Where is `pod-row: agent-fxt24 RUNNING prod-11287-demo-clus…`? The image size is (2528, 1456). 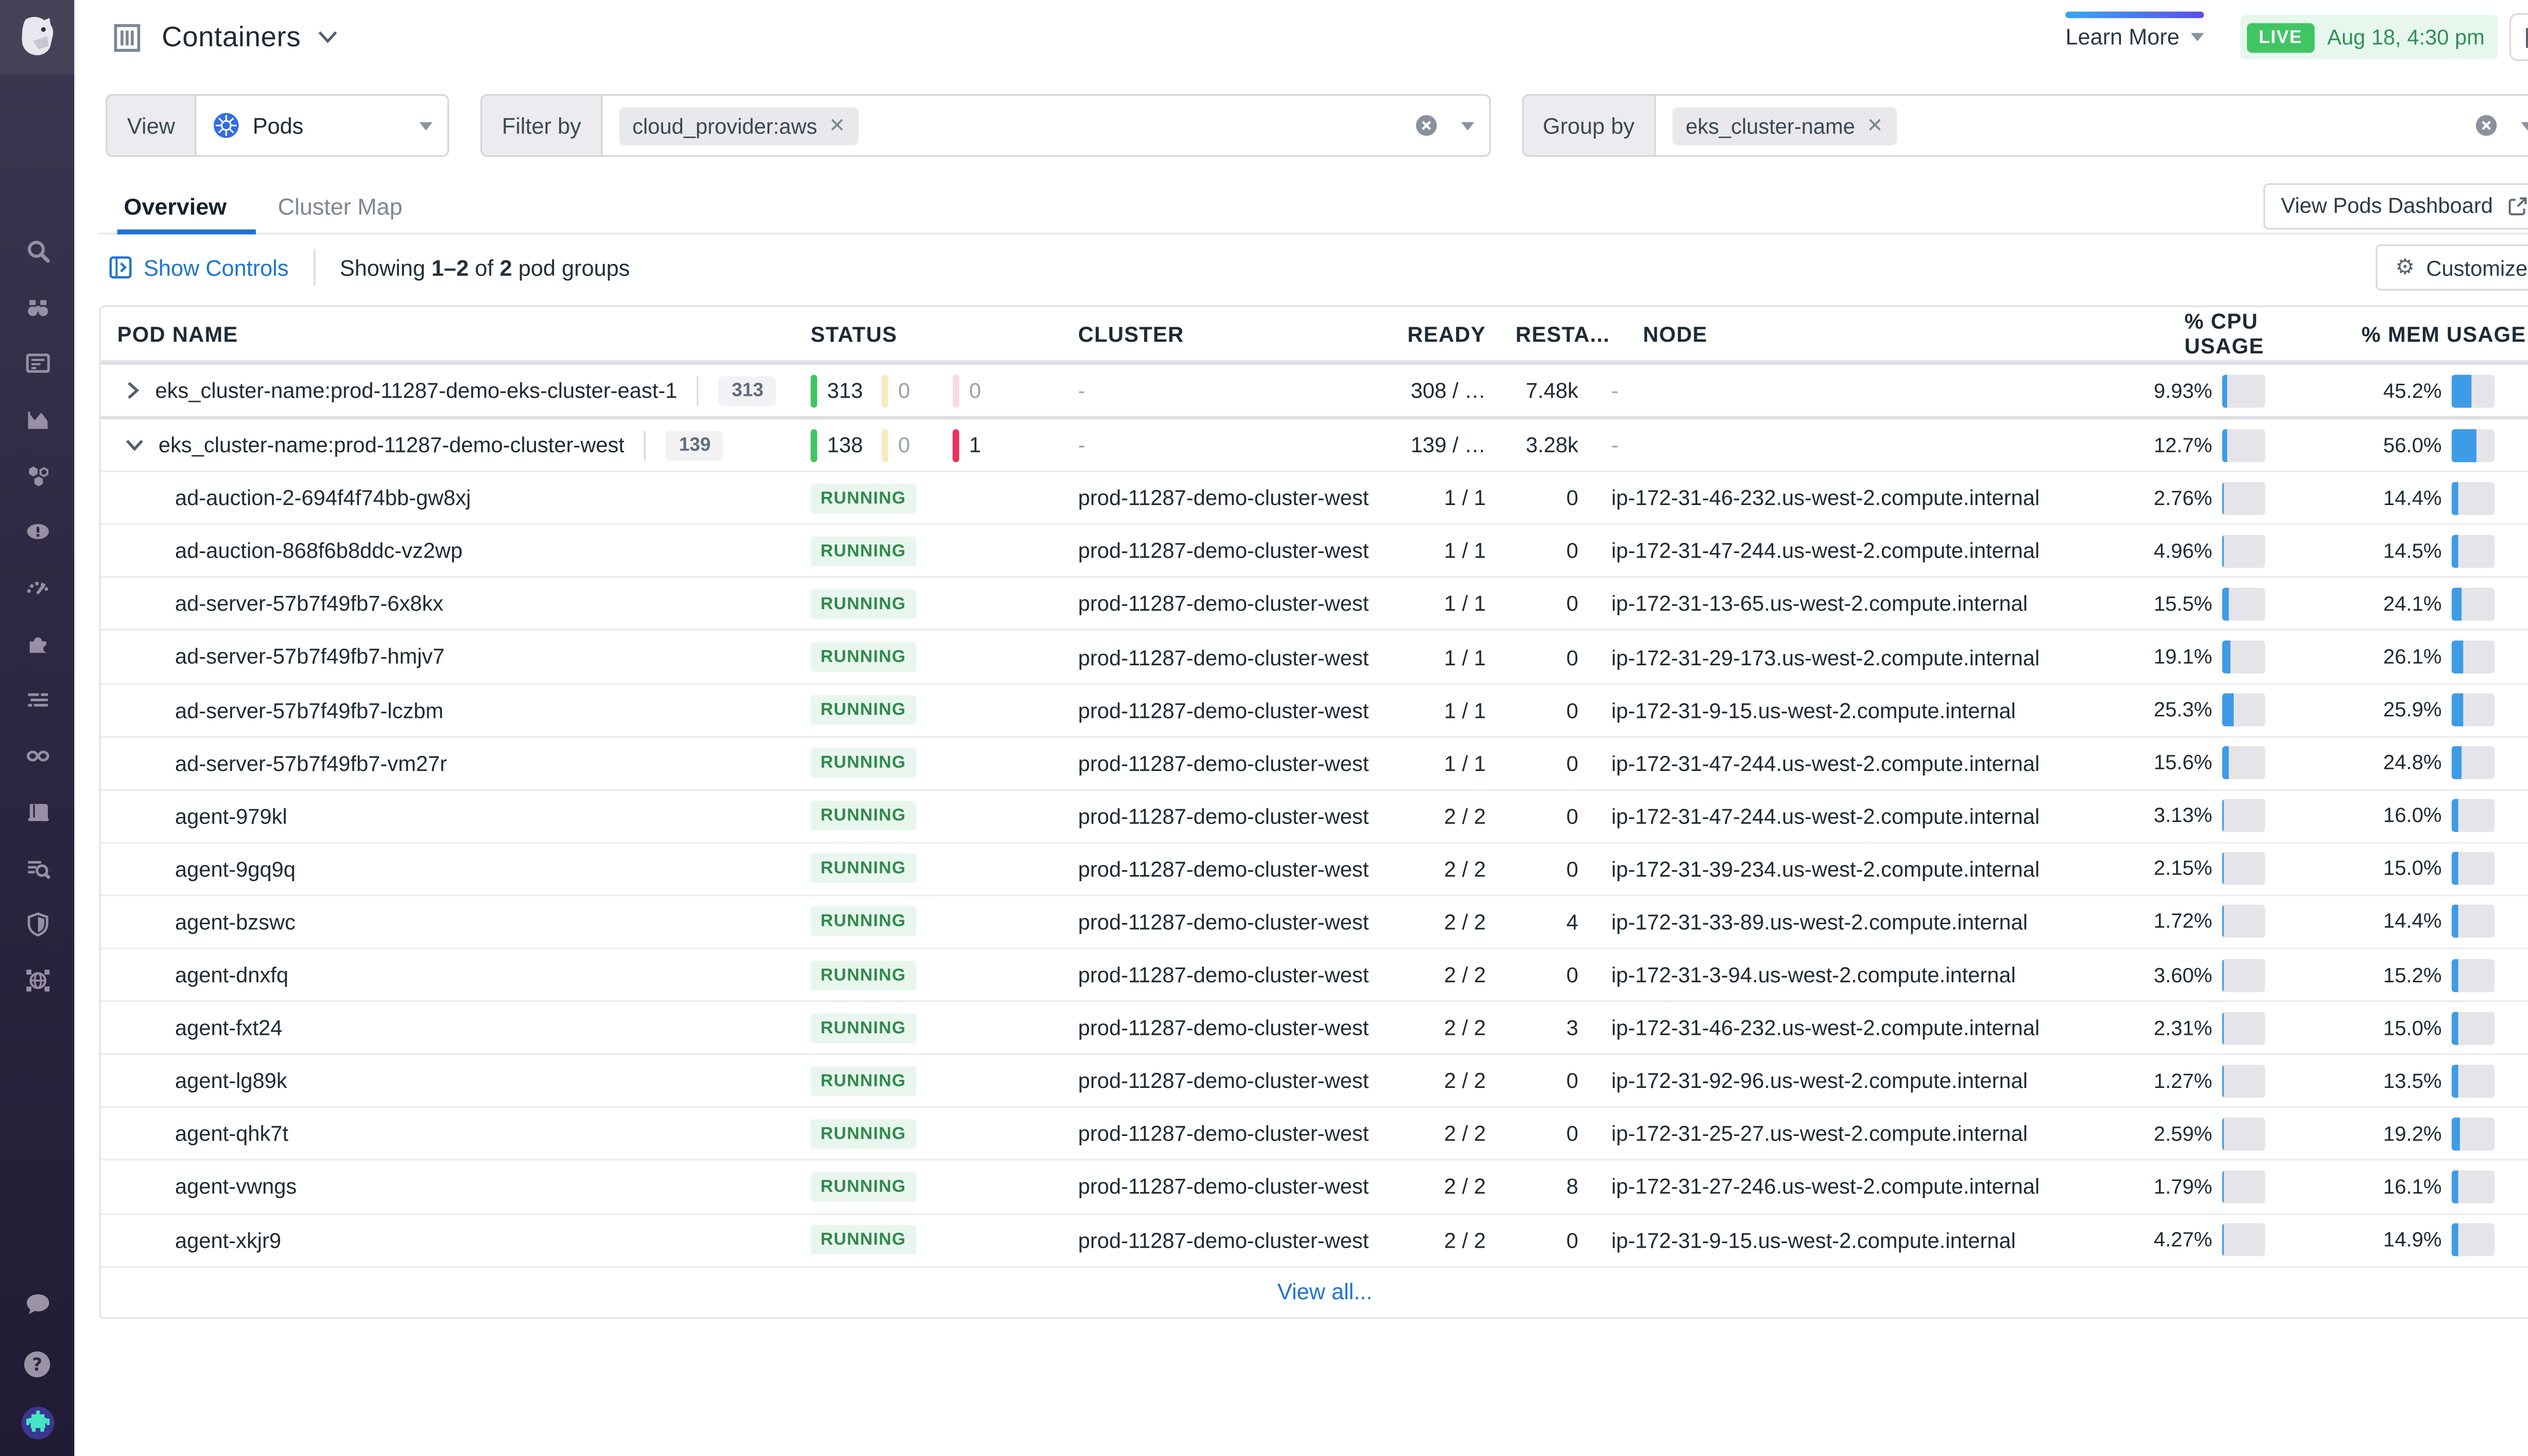
pod-row: agent-fxt24 RUNNING prod-11287-demo-clus… is located at coordinates (1315, 1027).